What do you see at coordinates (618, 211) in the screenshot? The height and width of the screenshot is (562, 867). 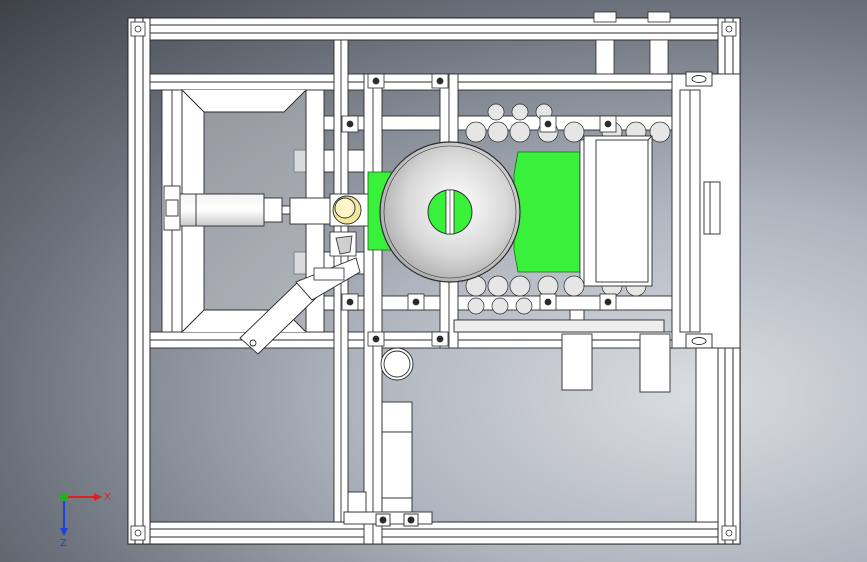 I see `cover-box` at bounding box center [618, 211].